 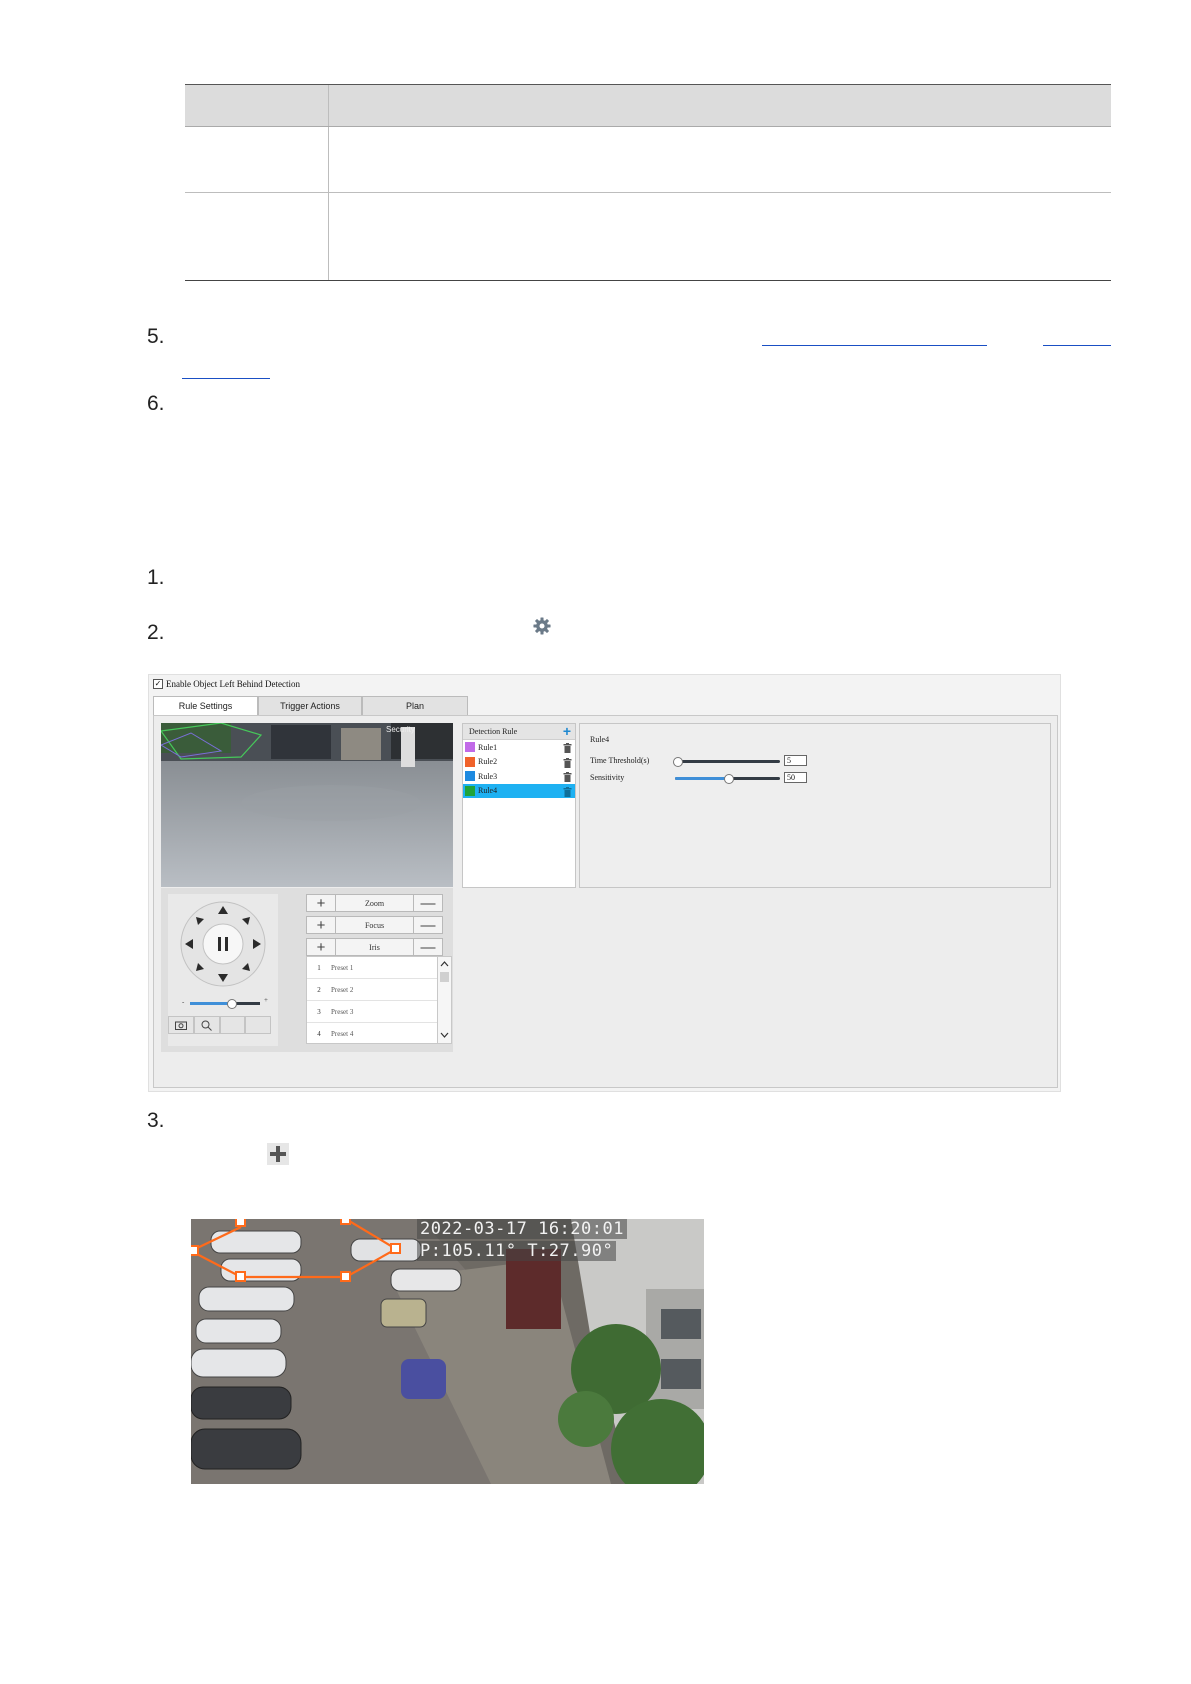 I want to click on magnifier-icon, so click(x=206, y=1025).